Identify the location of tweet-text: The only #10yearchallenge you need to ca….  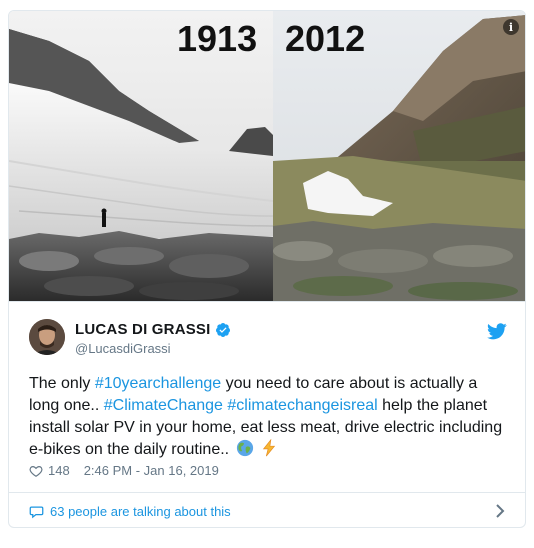
(269, 417).